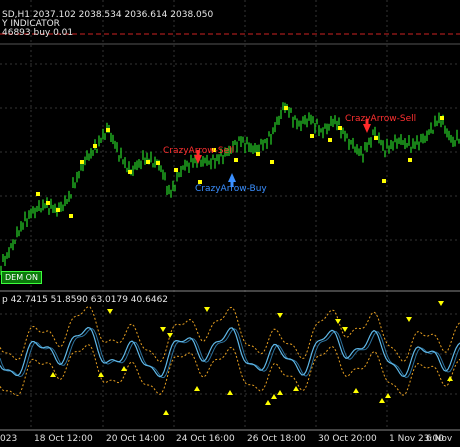 This screenshot has width=460, height=447. I want to click on time-label: 6 Nov, so click(439, 439).